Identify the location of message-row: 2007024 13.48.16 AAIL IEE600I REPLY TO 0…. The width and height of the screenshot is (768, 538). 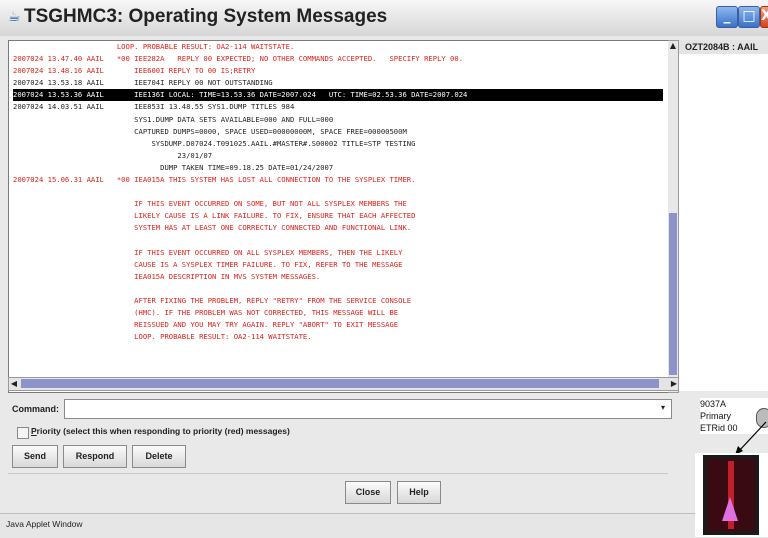
(338, 71).